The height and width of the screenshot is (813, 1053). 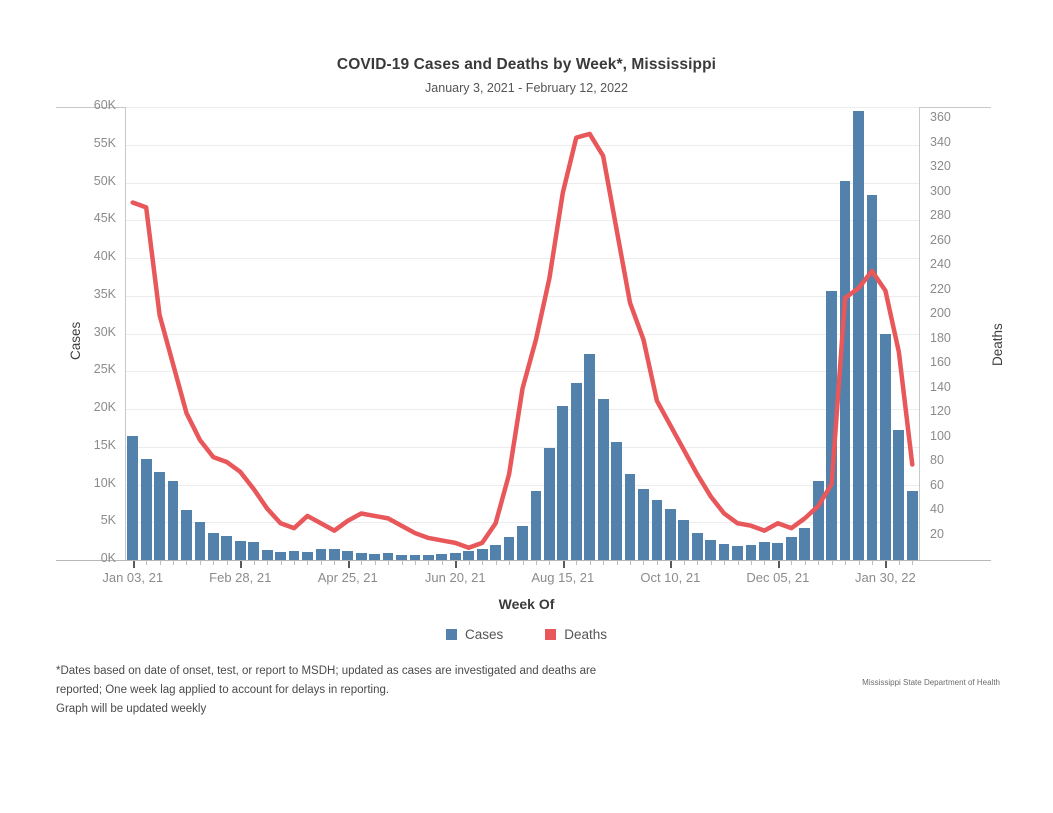 What do you see at coordinates (563, 577) in the screenshot?
I see `x-tick-label: Aug 15, 21` at bounding box center [563, 577].